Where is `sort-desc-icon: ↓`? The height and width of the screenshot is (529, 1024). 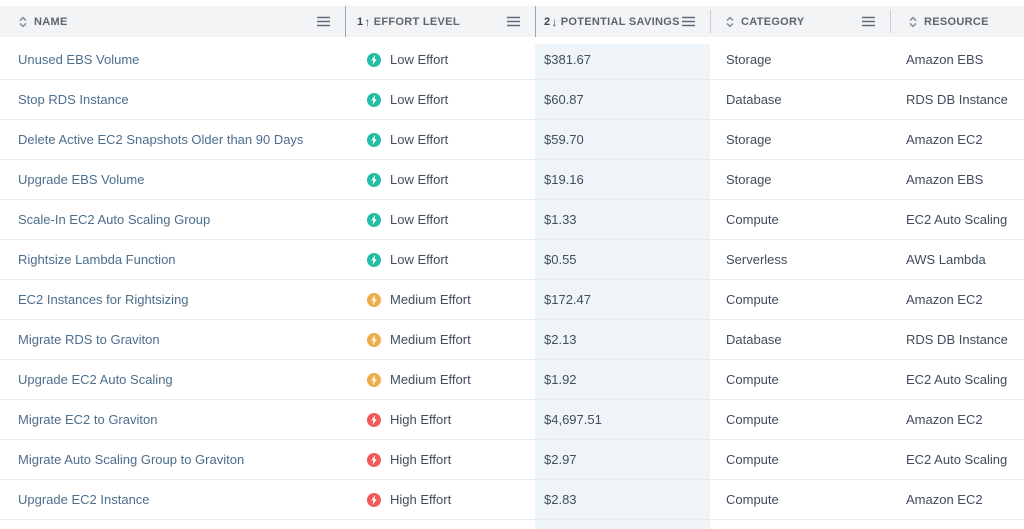
sort-desc-icon: ↓ is located at coordinates (554, 21).